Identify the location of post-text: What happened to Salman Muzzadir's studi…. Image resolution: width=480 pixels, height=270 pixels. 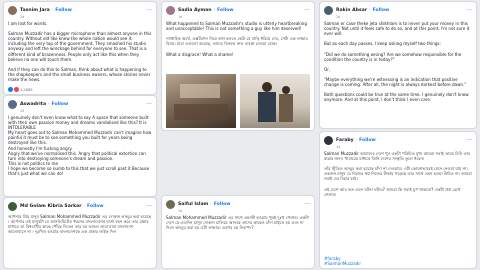
(237, 39).